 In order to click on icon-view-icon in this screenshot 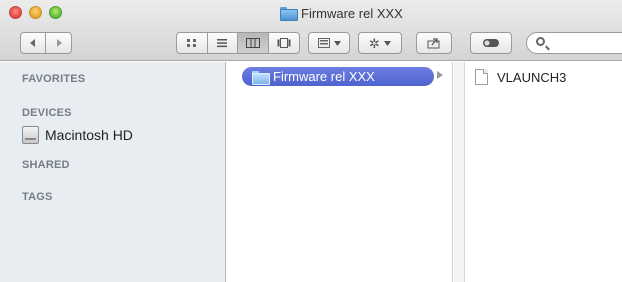, I will do `click(191, 43)`.